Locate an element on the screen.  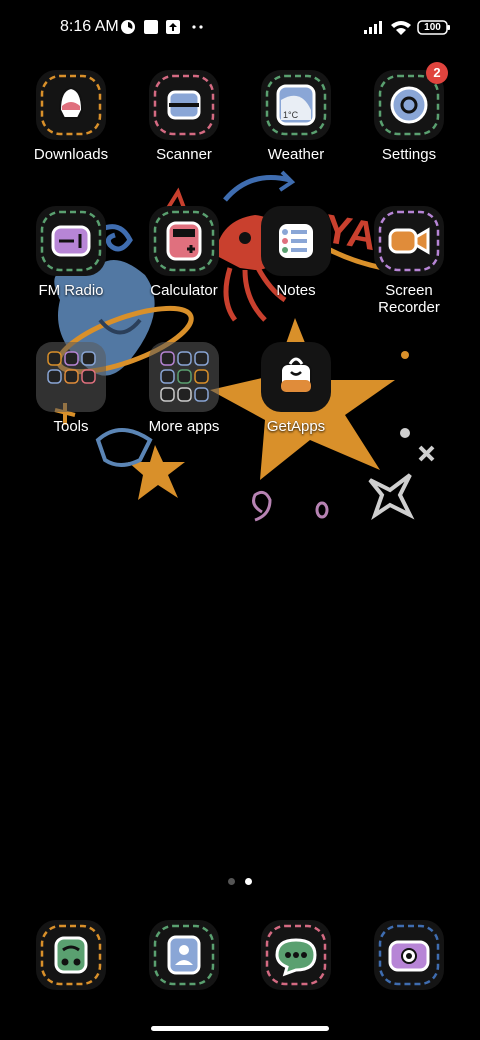
calculator-icon is located at coordinates (184, 241).